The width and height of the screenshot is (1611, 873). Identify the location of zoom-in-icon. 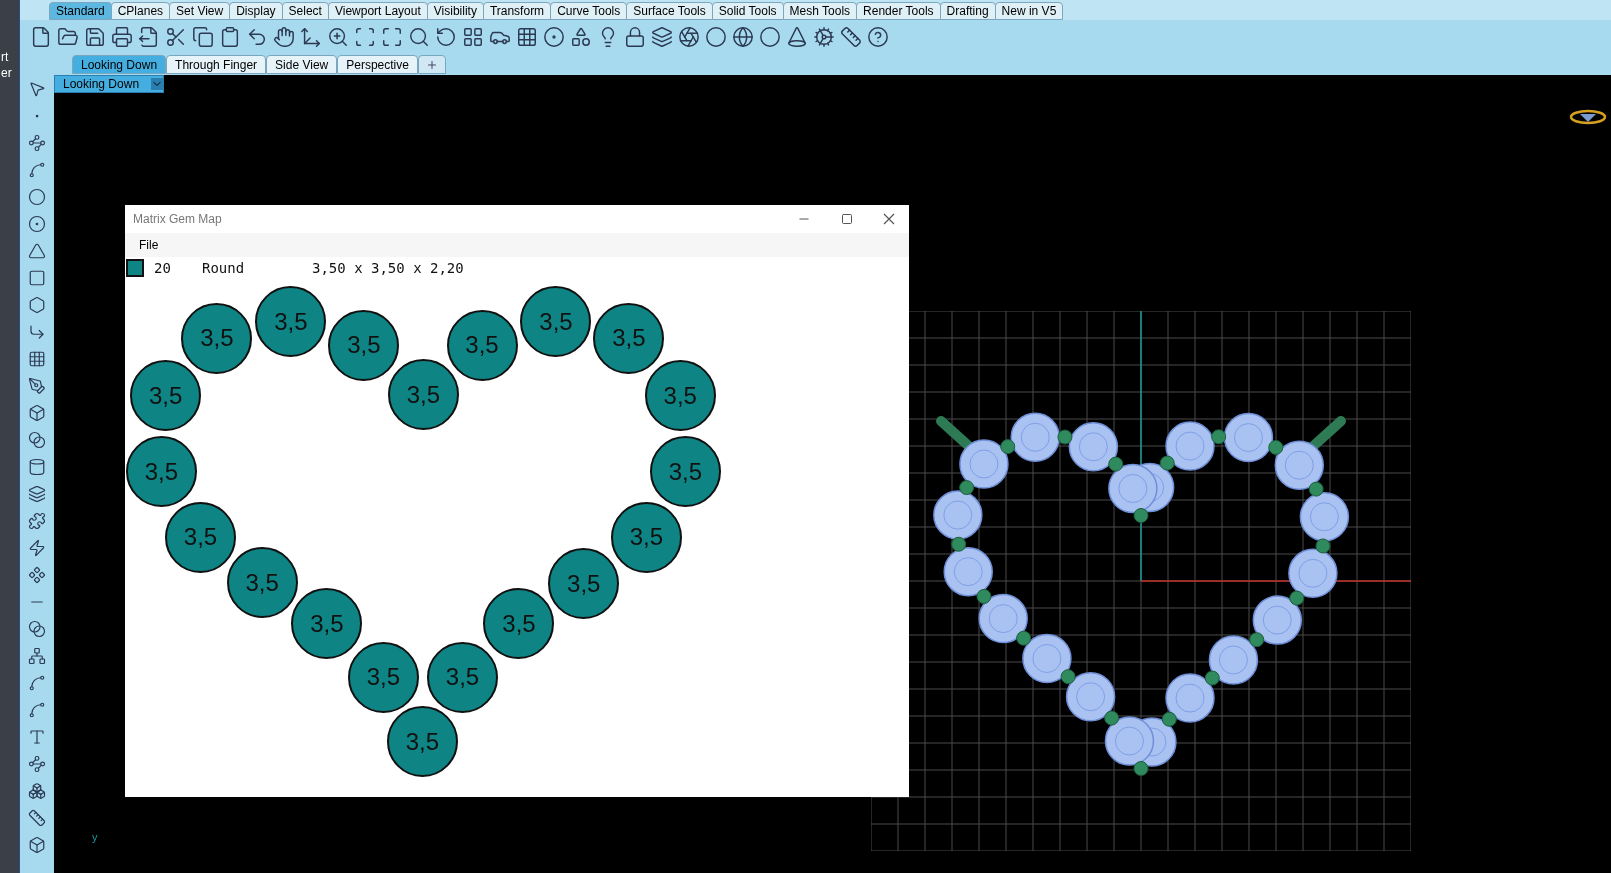
(338, 37).